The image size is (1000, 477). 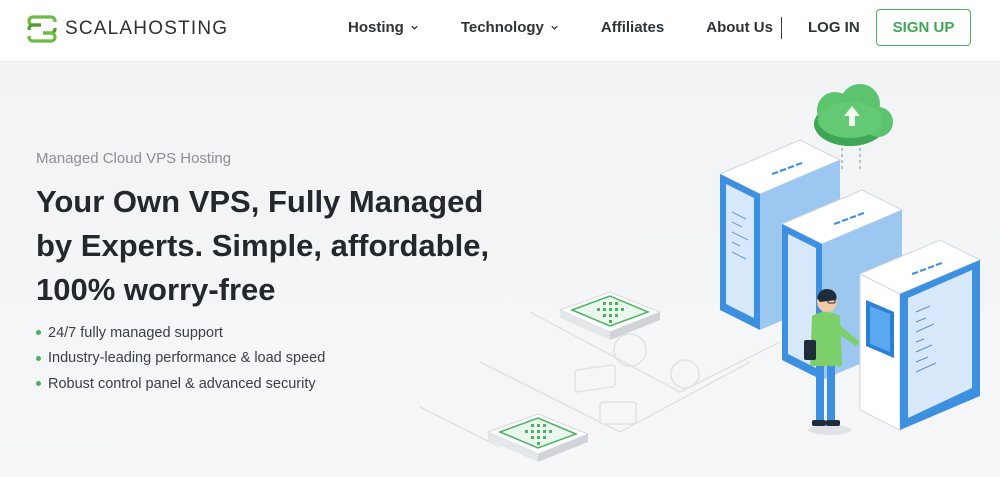 I want to click on brand-logo: SCALAHOSTING, so click(x=127, y=29).